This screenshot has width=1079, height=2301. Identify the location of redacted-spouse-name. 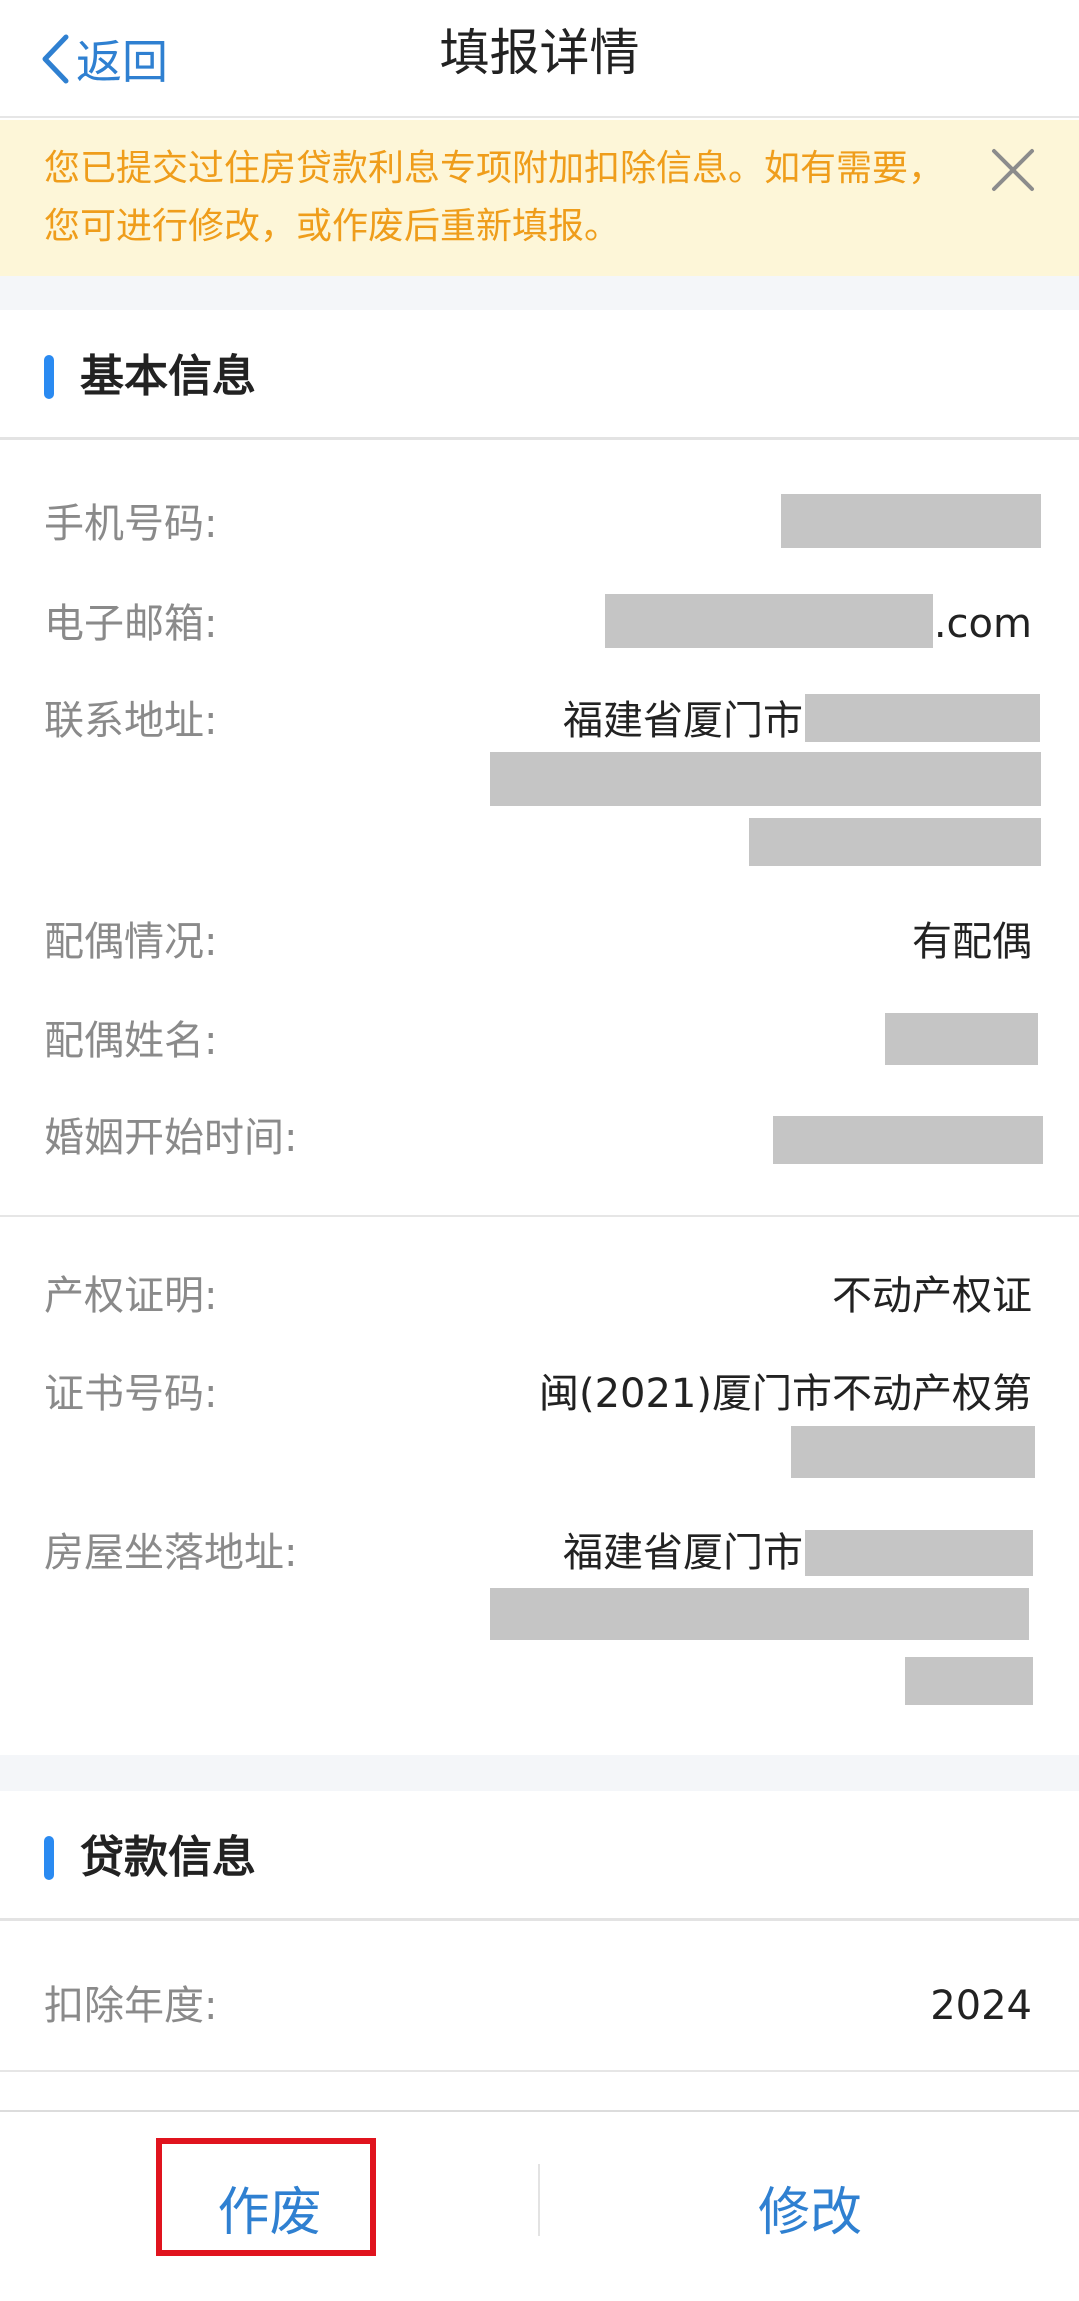
(961, 1039).